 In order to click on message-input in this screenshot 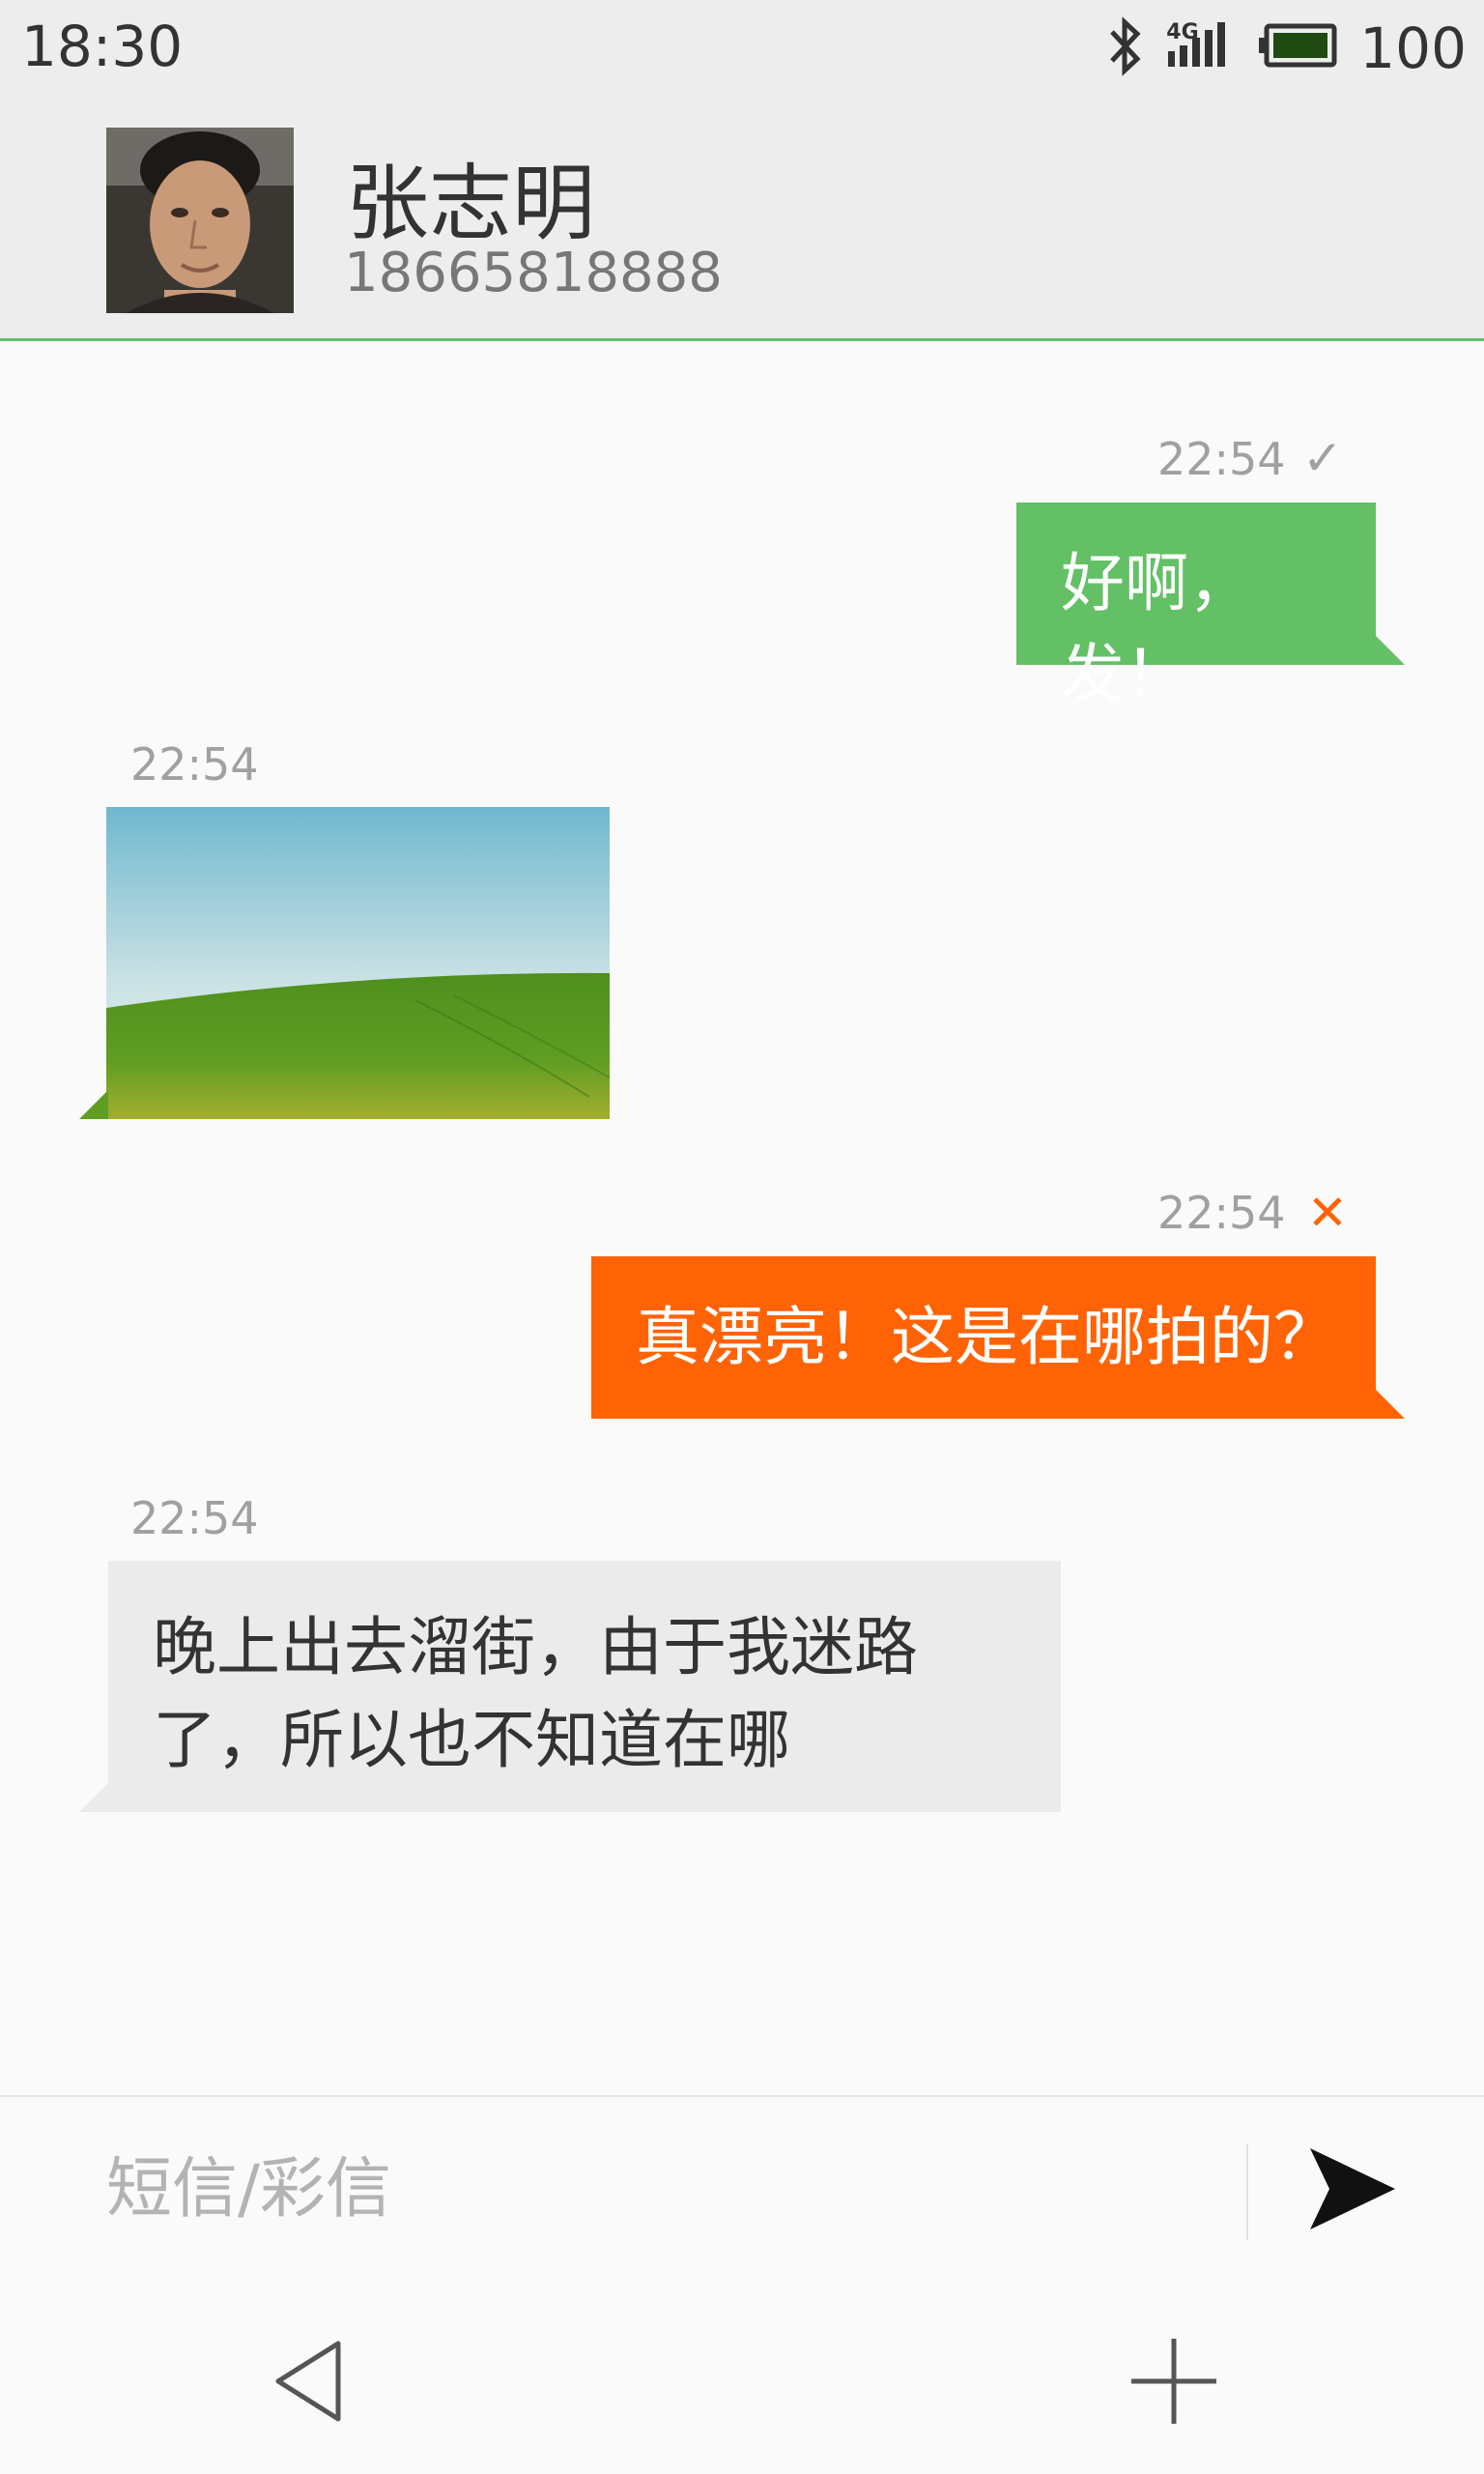, I will do `click(661, 2189)`.